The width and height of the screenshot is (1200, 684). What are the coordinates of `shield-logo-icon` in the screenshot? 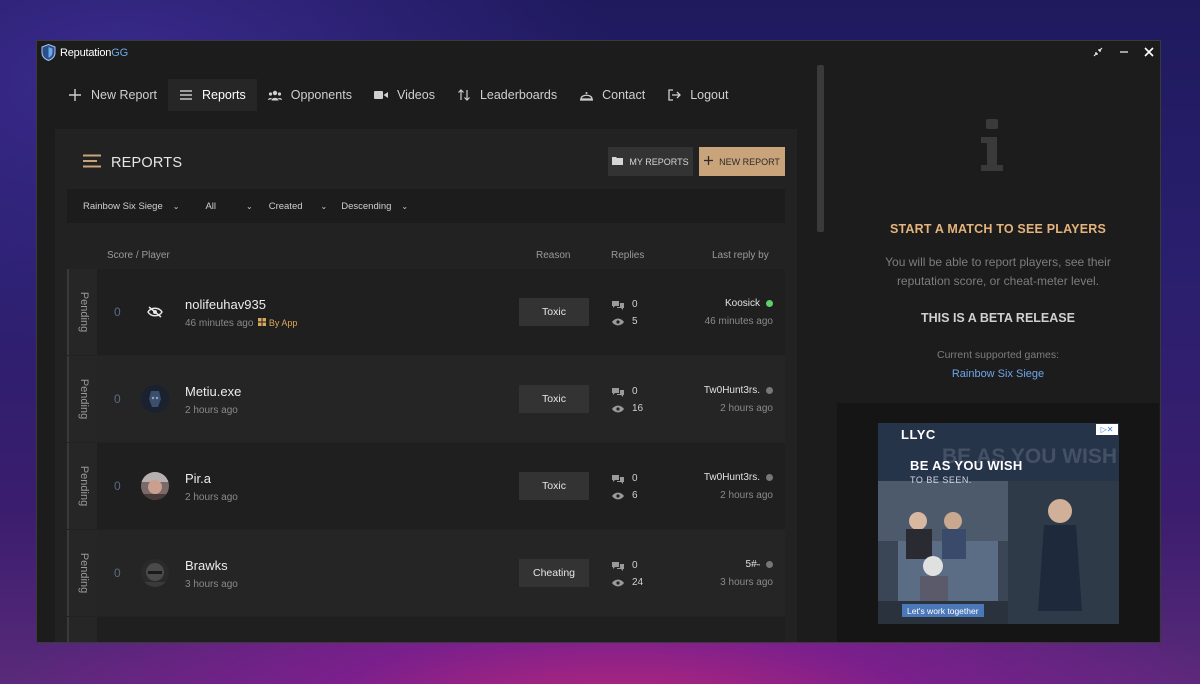 It's located at (48, 52).